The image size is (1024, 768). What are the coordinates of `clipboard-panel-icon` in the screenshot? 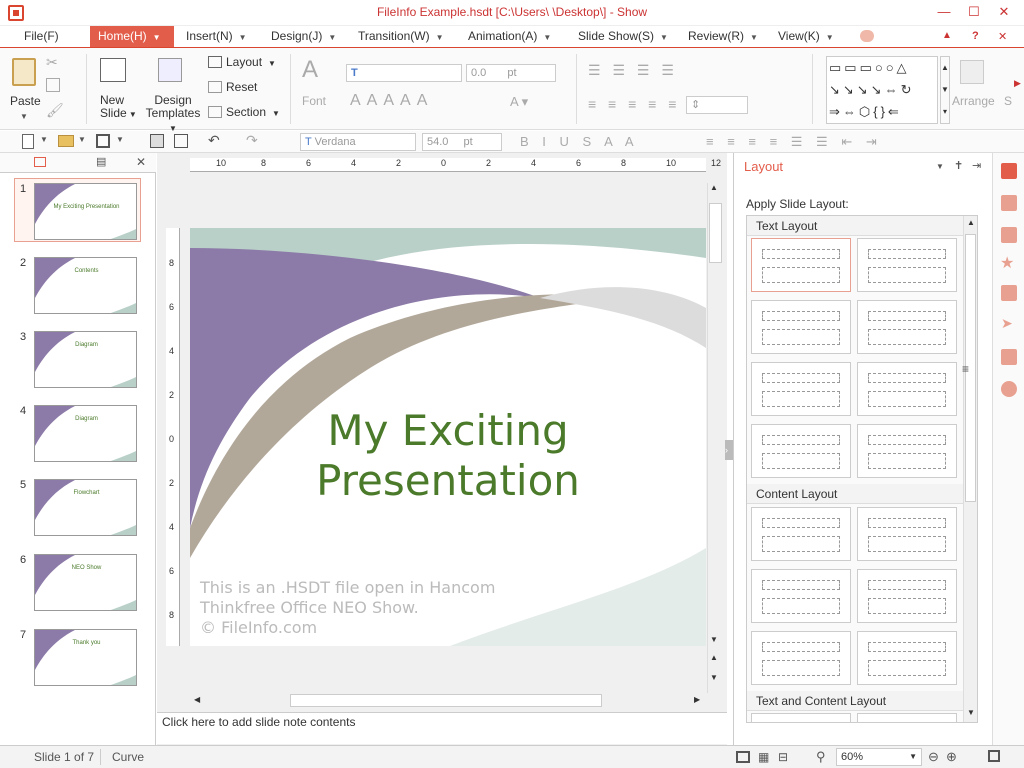 It's located at (1009, 293).